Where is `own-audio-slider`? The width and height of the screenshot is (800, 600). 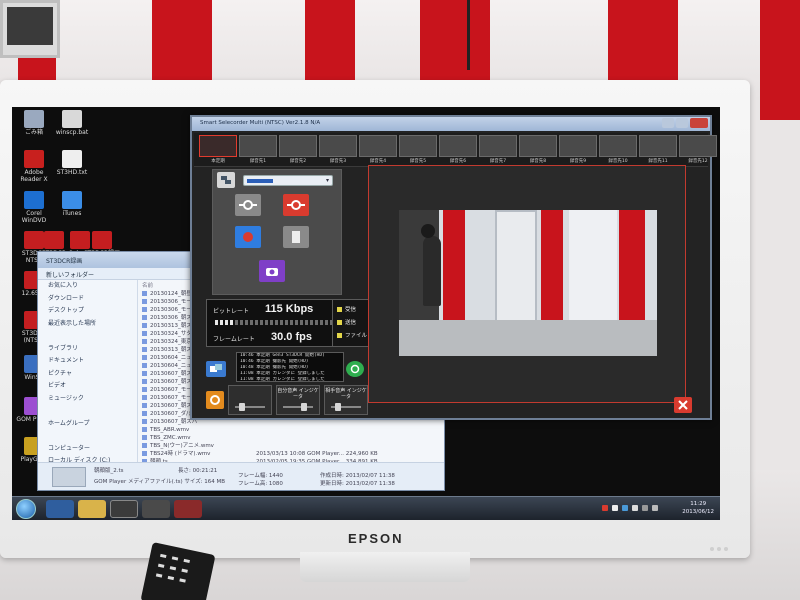 own-audio-slider is located at coordinates (304, 407).